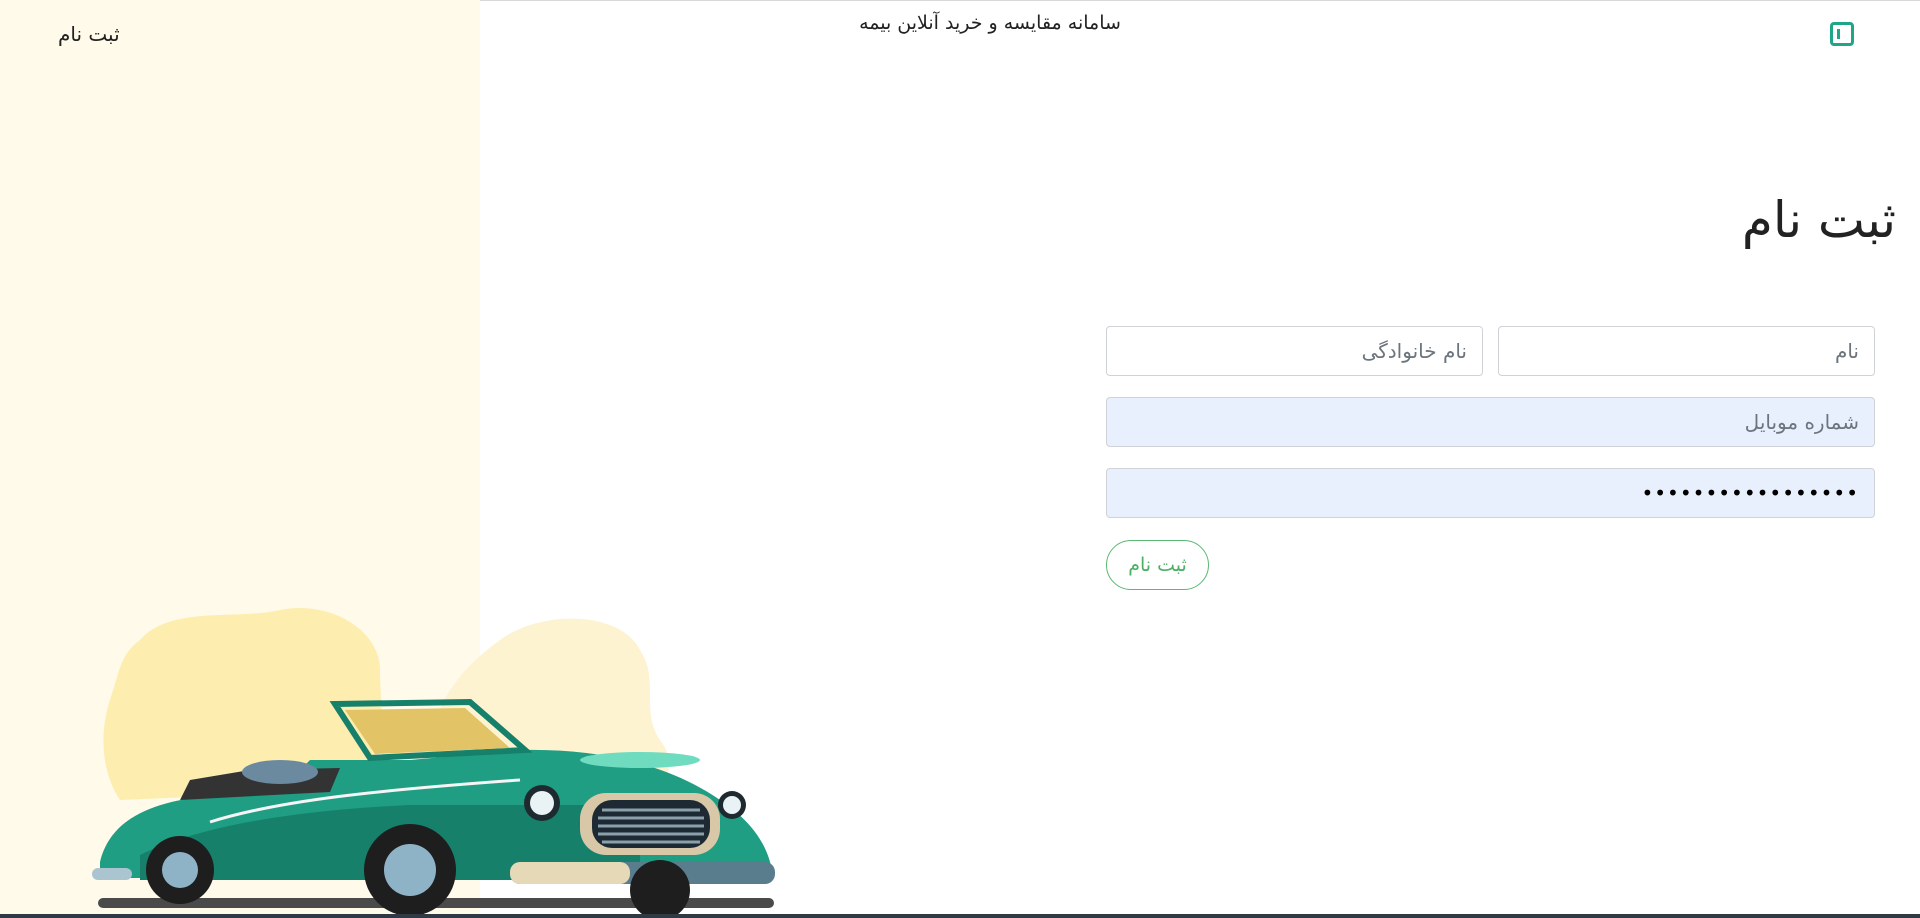 The height and width of the screenshot is (918, 1920). I want to click on last-name-field, so click(1294, 351).